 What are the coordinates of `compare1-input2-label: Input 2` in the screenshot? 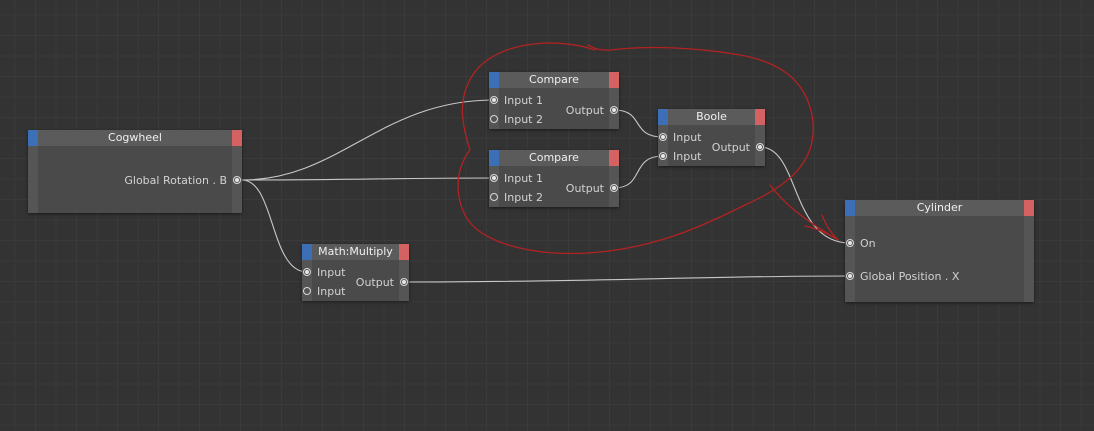 It's located at (523, 119).